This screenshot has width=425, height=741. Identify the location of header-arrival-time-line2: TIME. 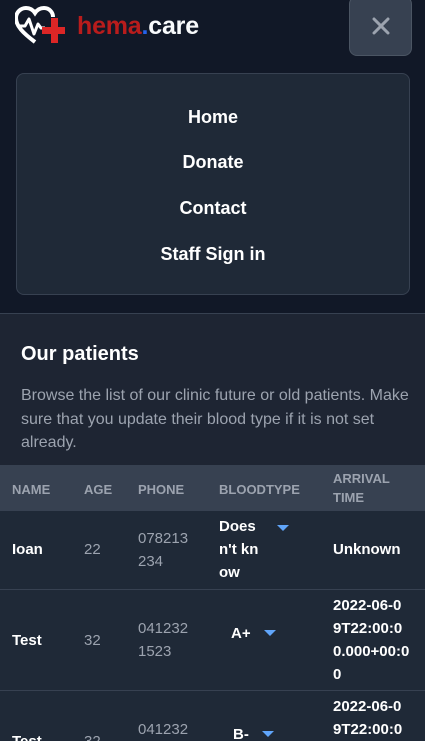
(349, 497).